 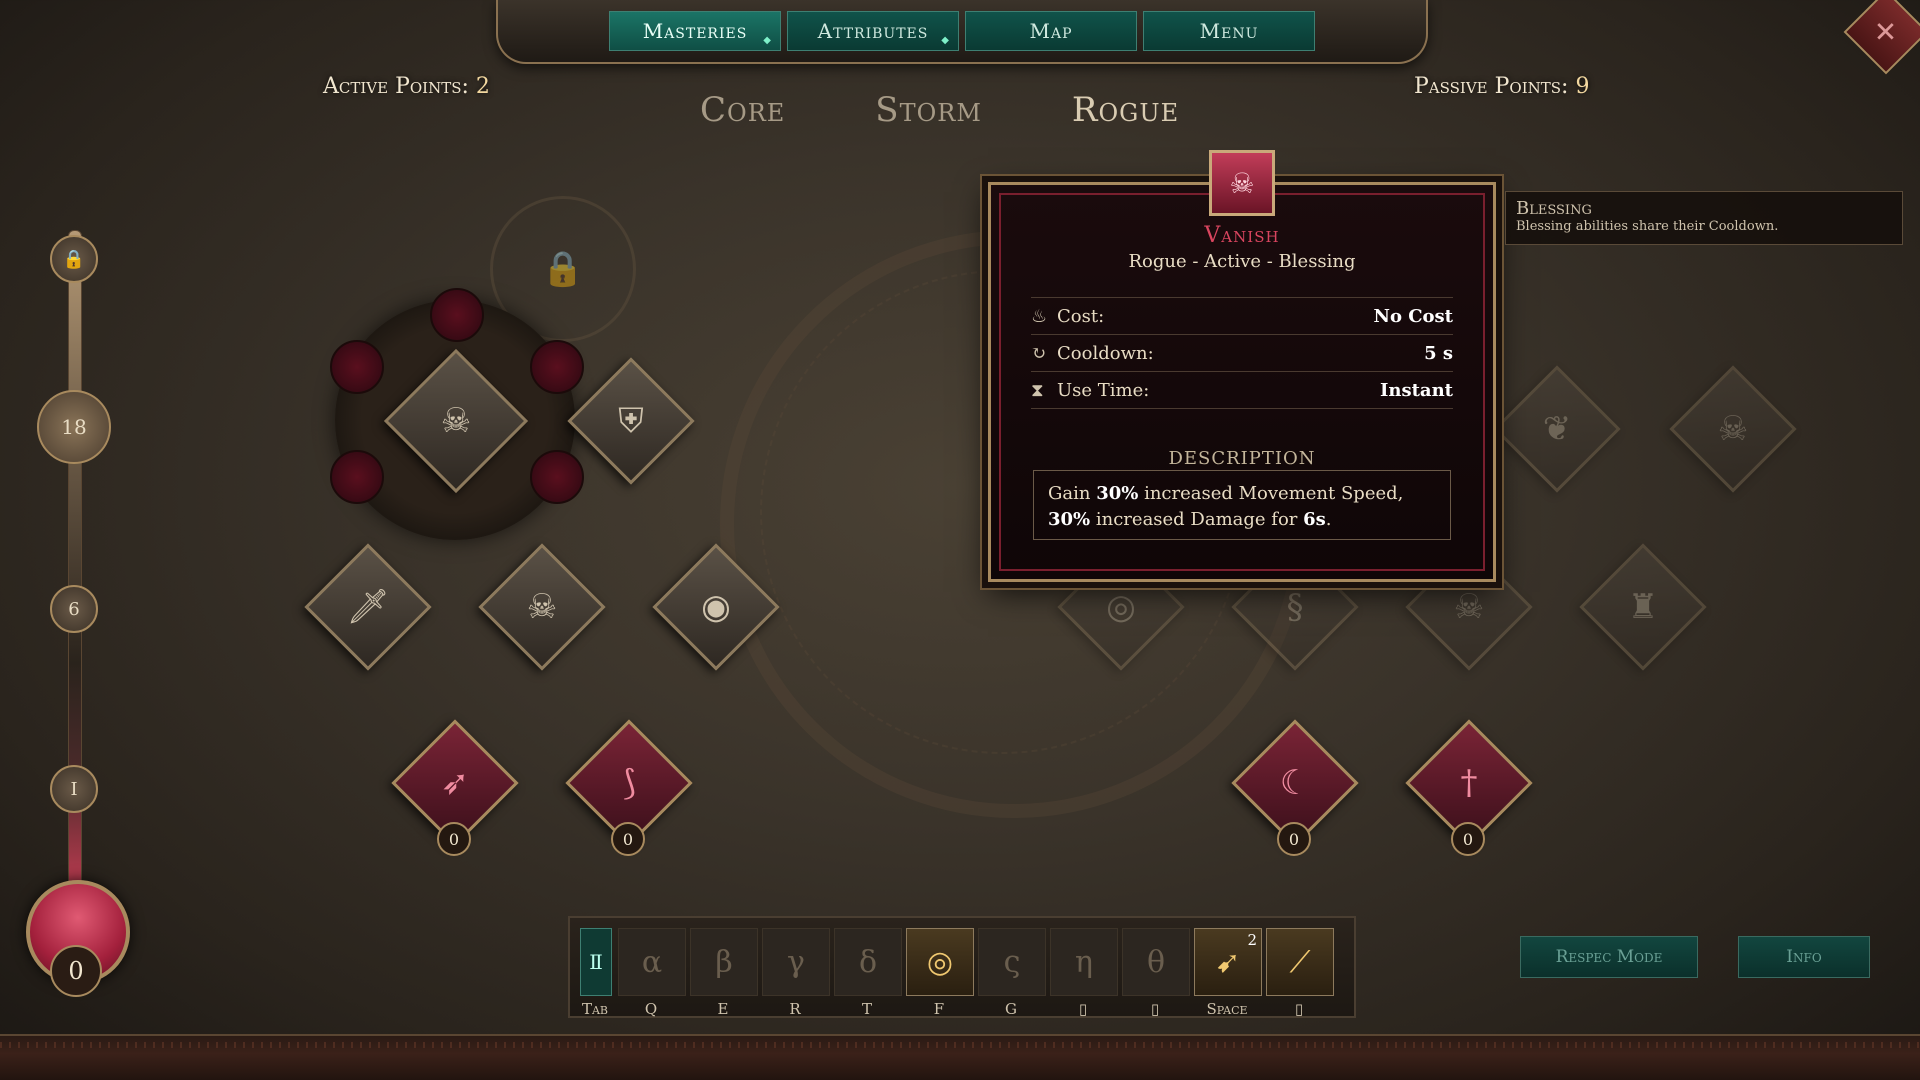 I want to click on cooldown-icon: ↻, so click(x=1039, y=353).